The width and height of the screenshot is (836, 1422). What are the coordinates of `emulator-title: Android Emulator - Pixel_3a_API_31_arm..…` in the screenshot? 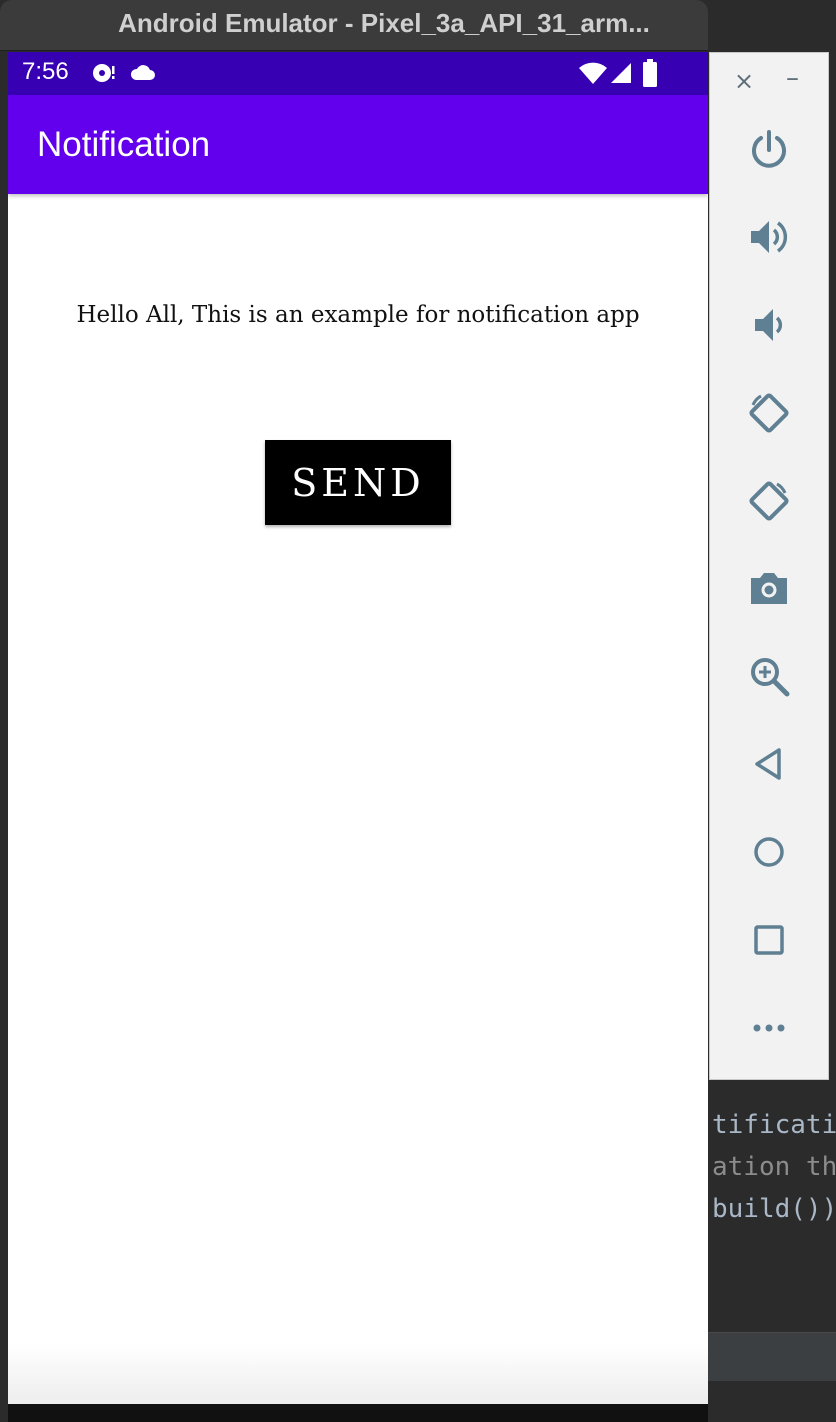 It's located at (384, 23).